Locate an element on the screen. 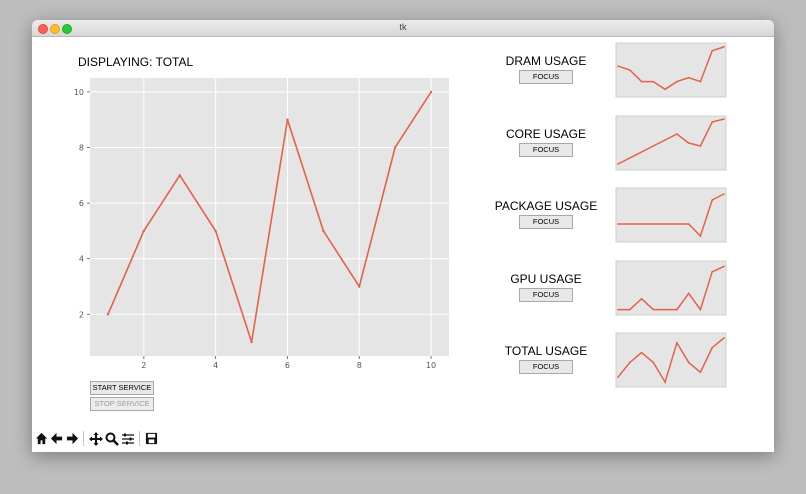 This screenshot has height=494, width=806. stop-service-button: STOP SERVICE is located at coordinates (122, 404).